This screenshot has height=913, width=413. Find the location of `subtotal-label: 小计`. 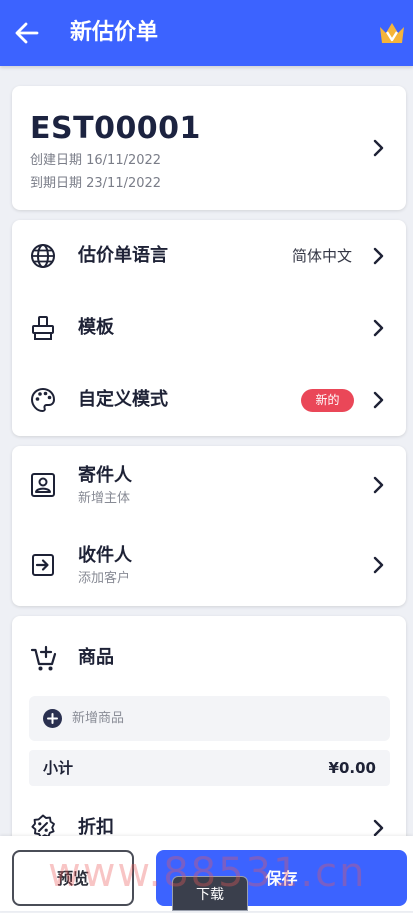

subtotal-label: 小计 is located at coordinates (58, 768).